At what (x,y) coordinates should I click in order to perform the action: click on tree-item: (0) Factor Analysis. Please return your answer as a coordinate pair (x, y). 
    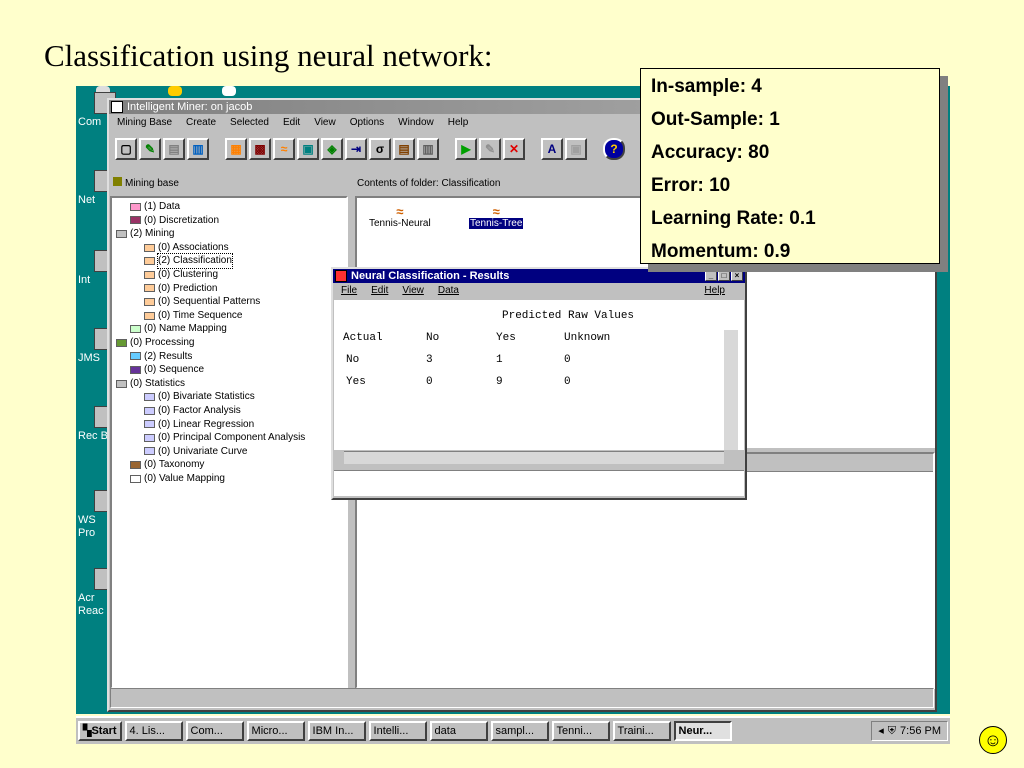
    Looking at the image, I should click on (229, 411).